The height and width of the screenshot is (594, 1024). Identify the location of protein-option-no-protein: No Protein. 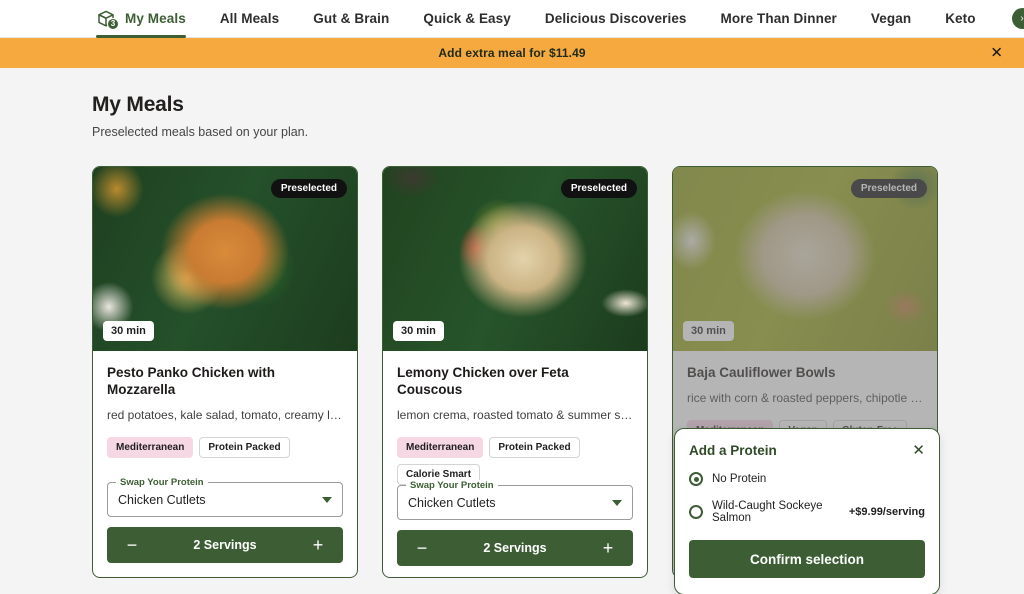
(807, 479).